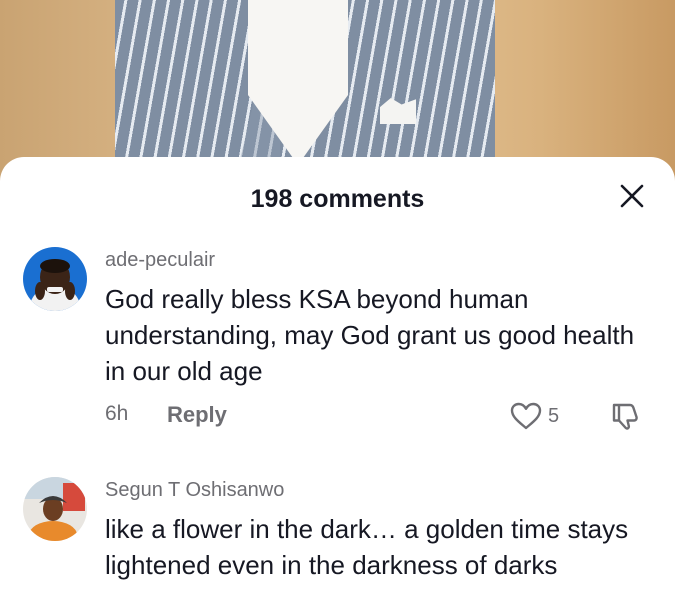 This screenshot has height=613, width=675. I want to click on thumbs-down-icon, so click(625, 416).